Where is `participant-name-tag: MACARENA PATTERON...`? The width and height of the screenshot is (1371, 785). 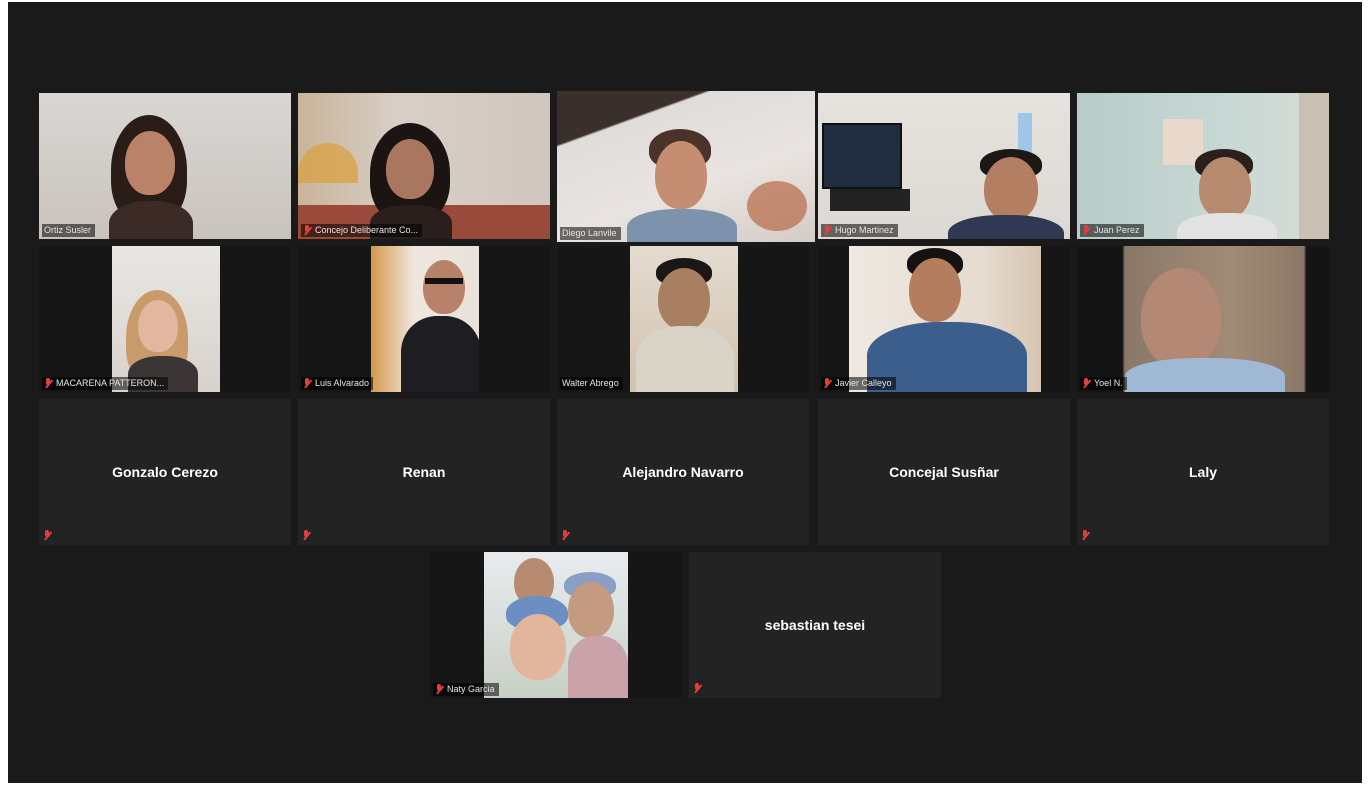
participant-name-tag: MACARENA PATTERON... is located at coordinates (105, 383).